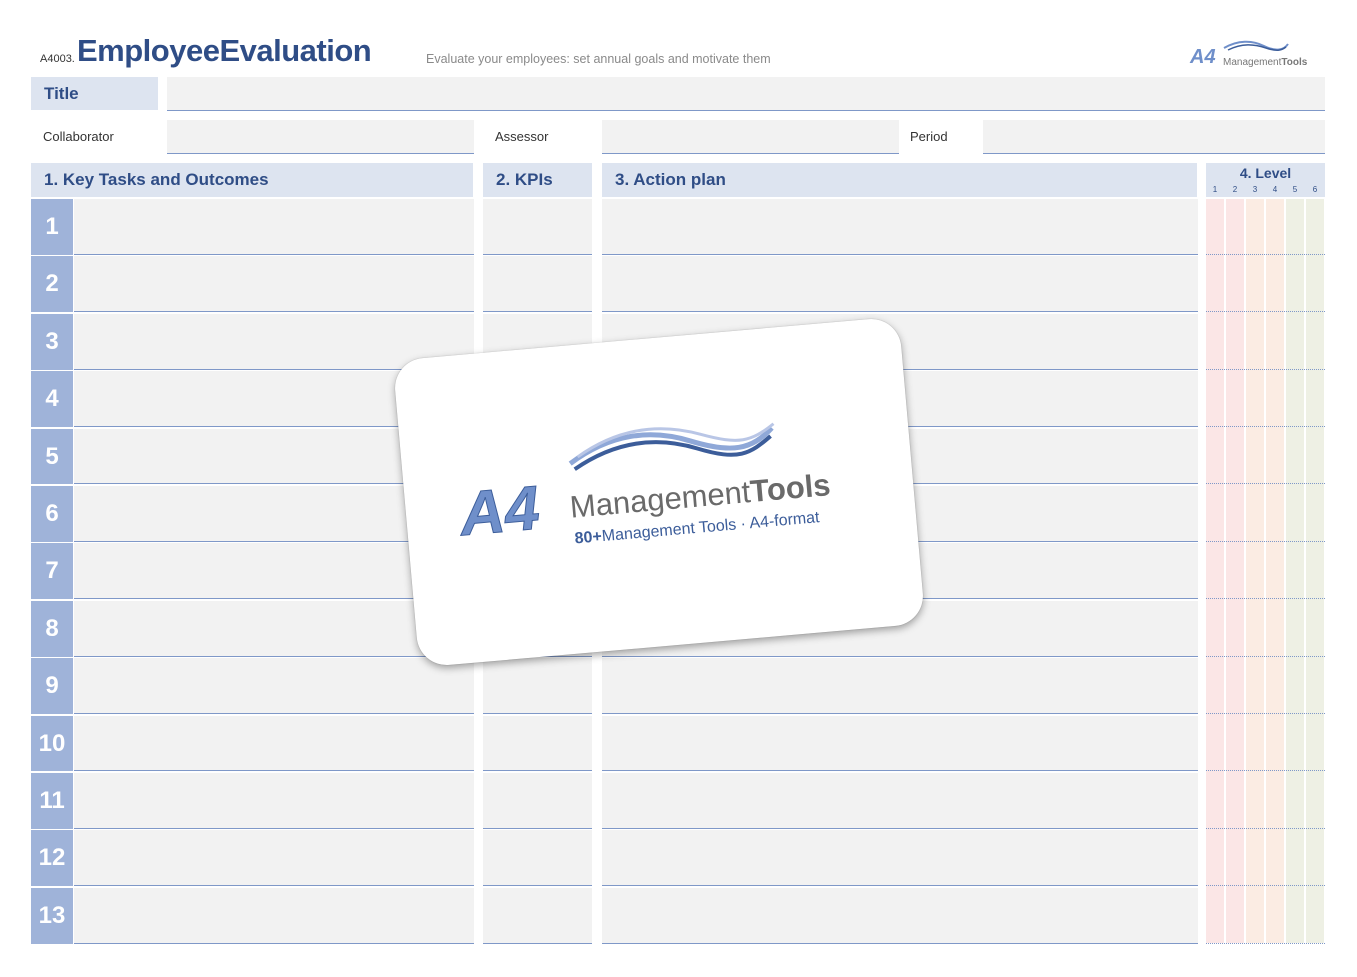 This screenshot has height=977, width=1357. Describe the element at coordinates (1265, 173) in the screenshot. I see `level-title: 4. Level` at that location.